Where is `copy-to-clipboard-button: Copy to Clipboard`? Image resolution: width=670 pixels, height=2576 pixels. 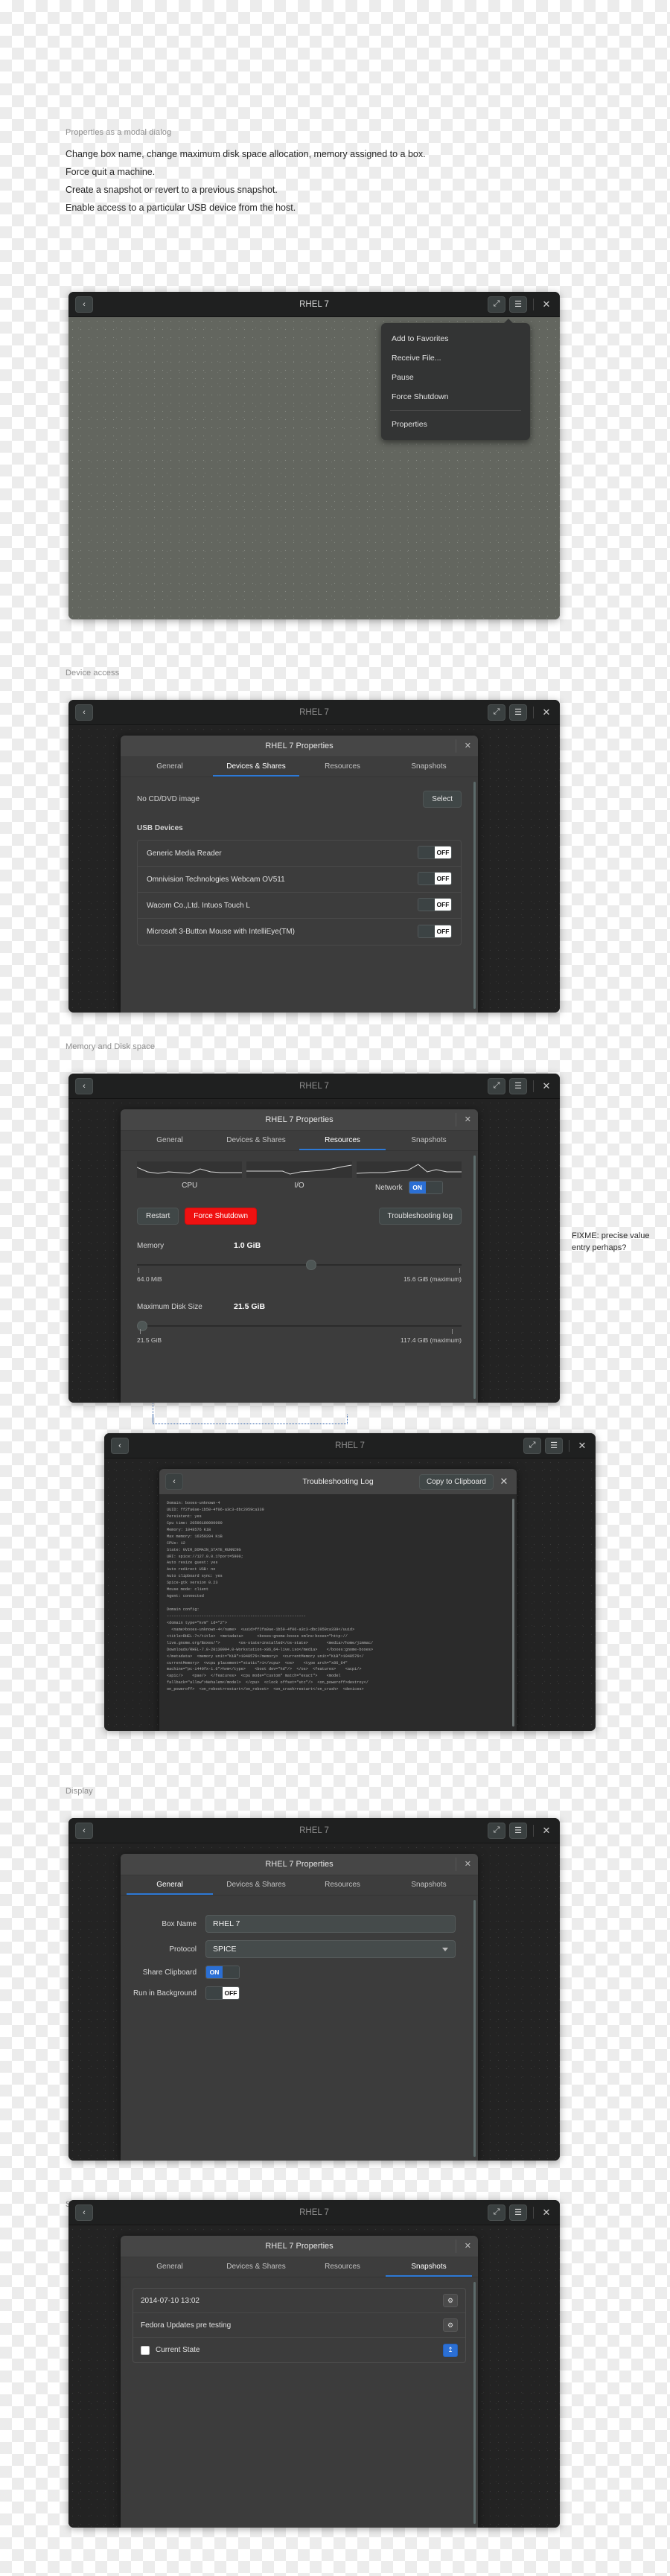 copy-to-clipboard-button: Copy to Clipboard is located at coordinates (456, 1481).